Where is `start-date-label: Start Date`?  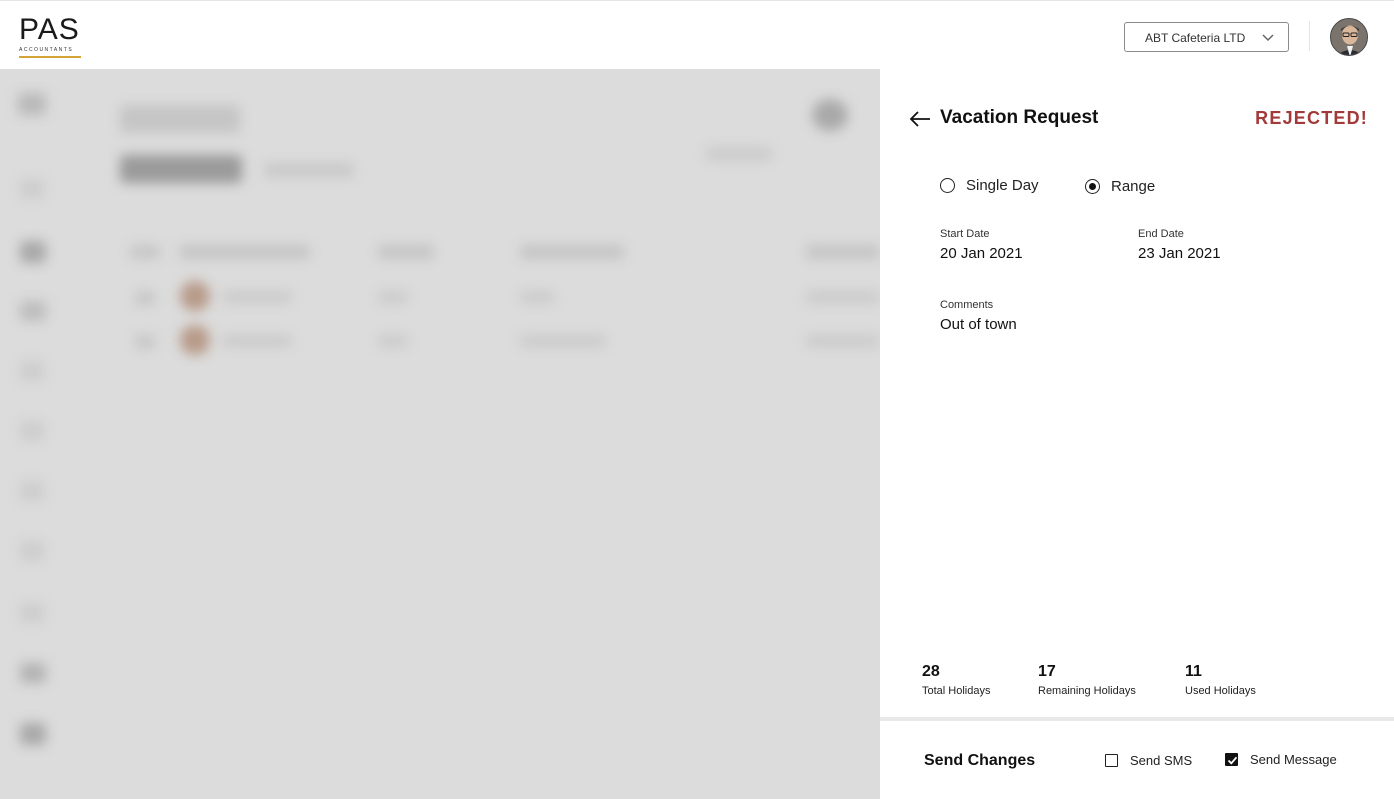
start-date-label: Start Date is located at coordinates (965, 234).